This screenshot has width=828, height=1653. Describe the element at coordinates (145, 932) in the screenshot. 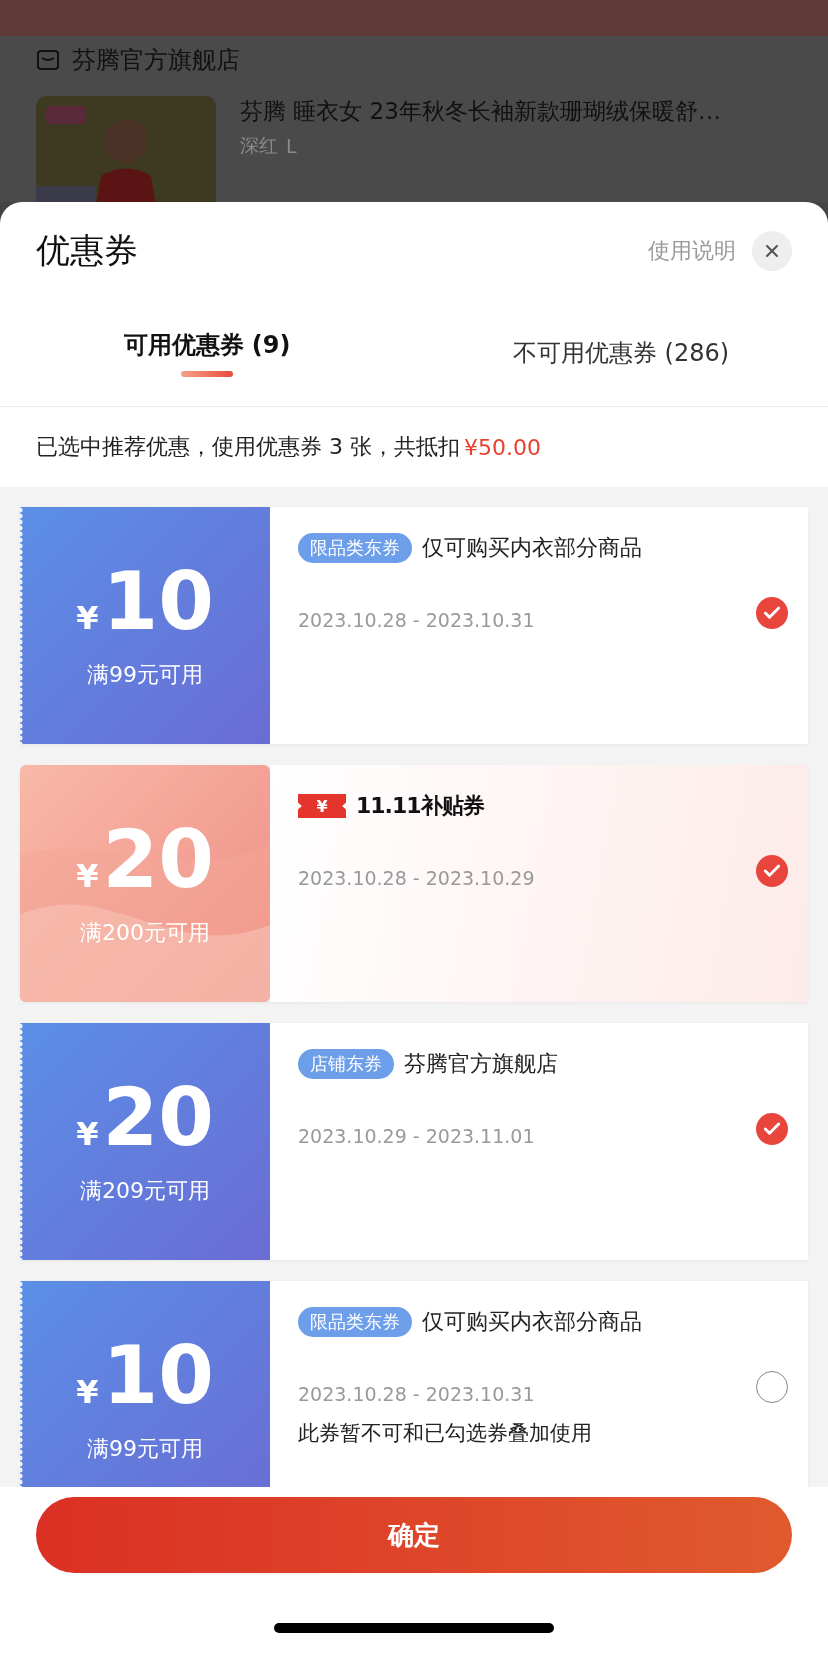

I see `coupon-condition: 满200元可用` at that location.